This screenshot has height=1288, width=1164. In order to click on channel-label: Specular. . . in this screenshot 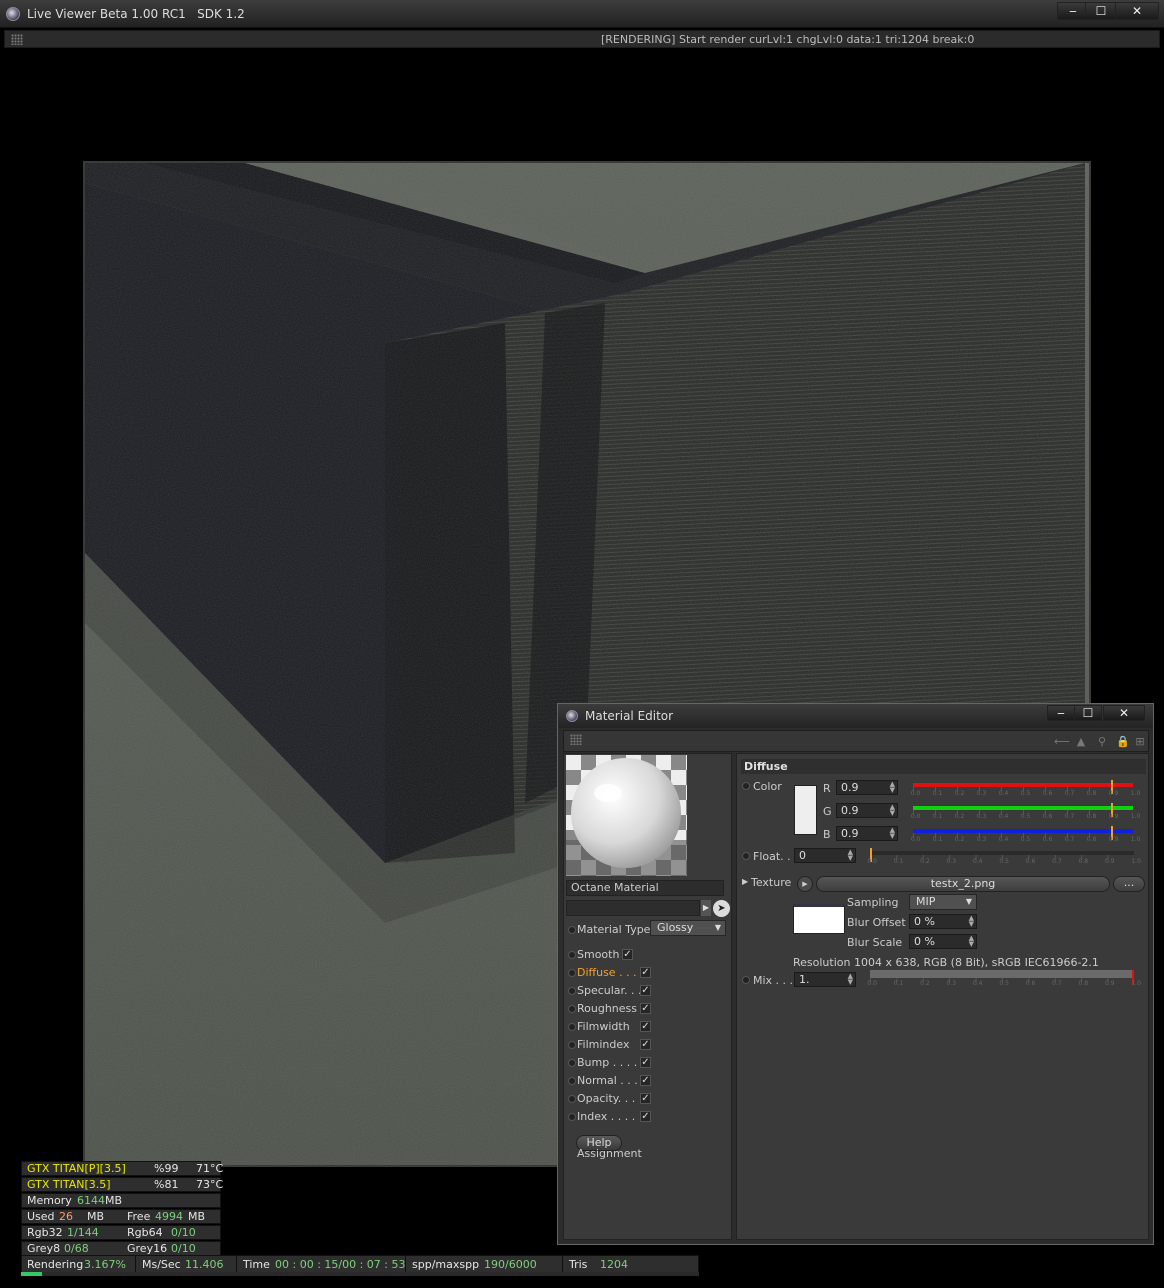, I will do `click(609, 990)`.